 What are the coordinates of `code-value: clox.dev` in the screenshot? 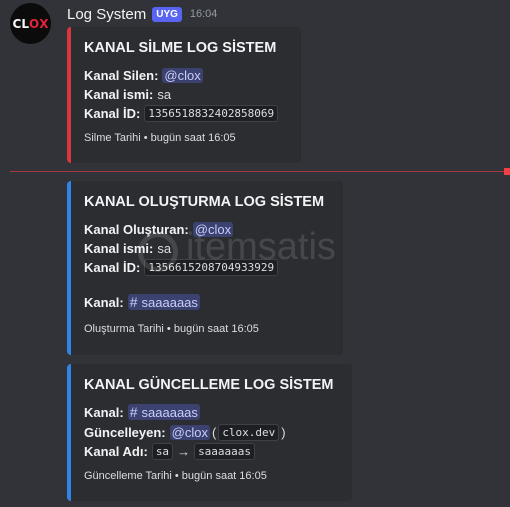 It's located at (249, 432).